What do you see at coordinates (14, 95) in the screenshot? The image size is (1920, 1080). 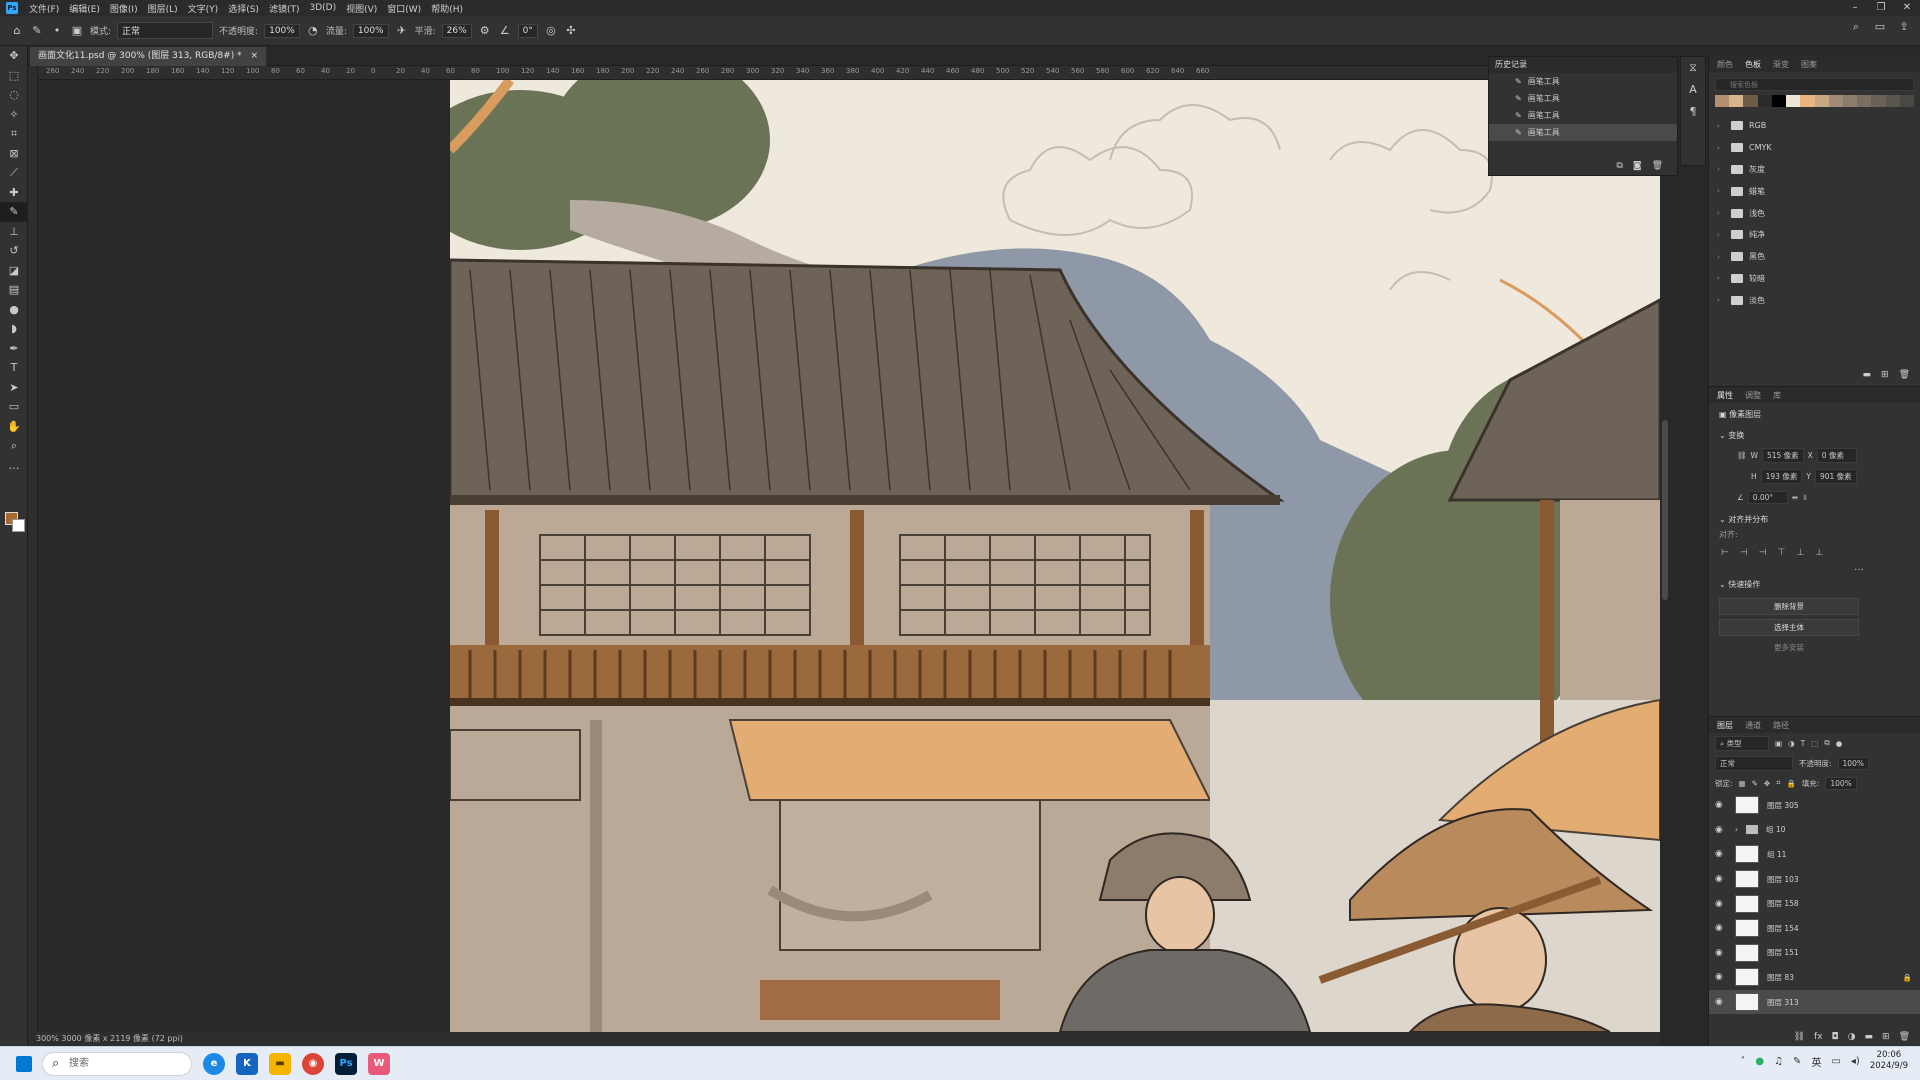 I see `lasso-tool-icon: ◌` at bounding box center [14, 95].